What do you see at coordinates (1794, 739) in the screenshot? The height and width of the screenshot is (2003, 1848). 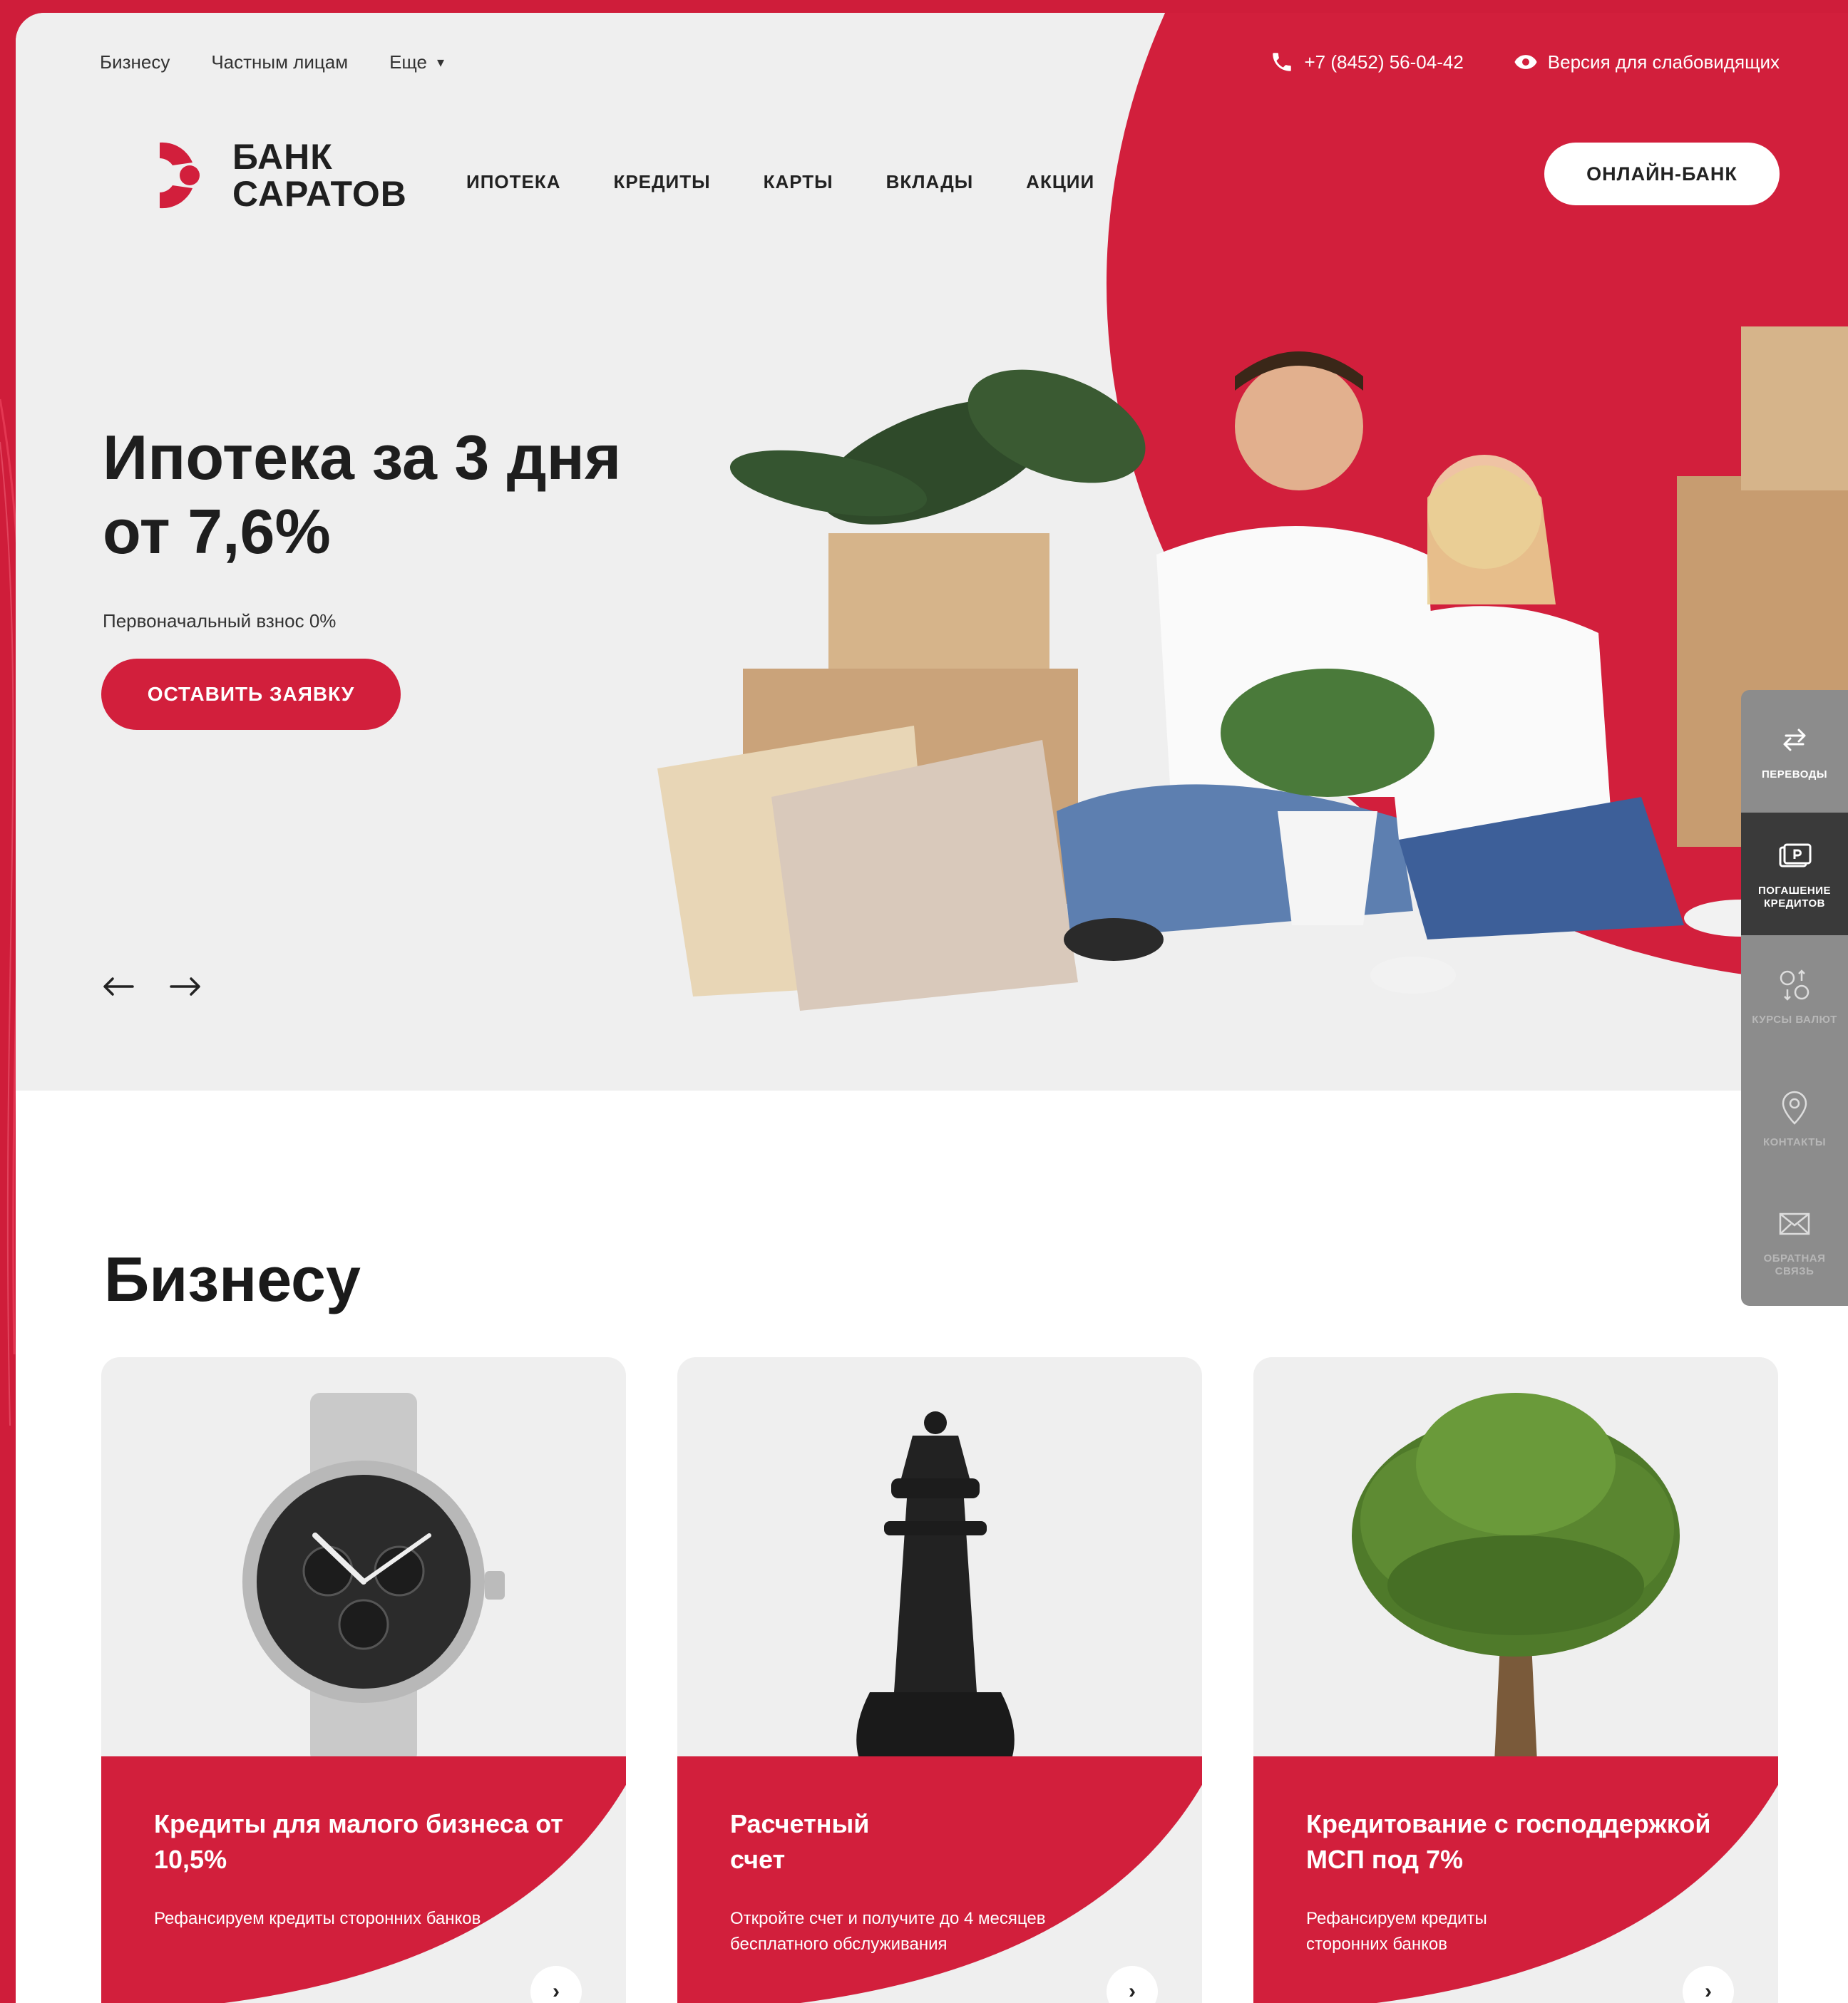 I see `transfer-icon` at bounding box center [1794, 739].